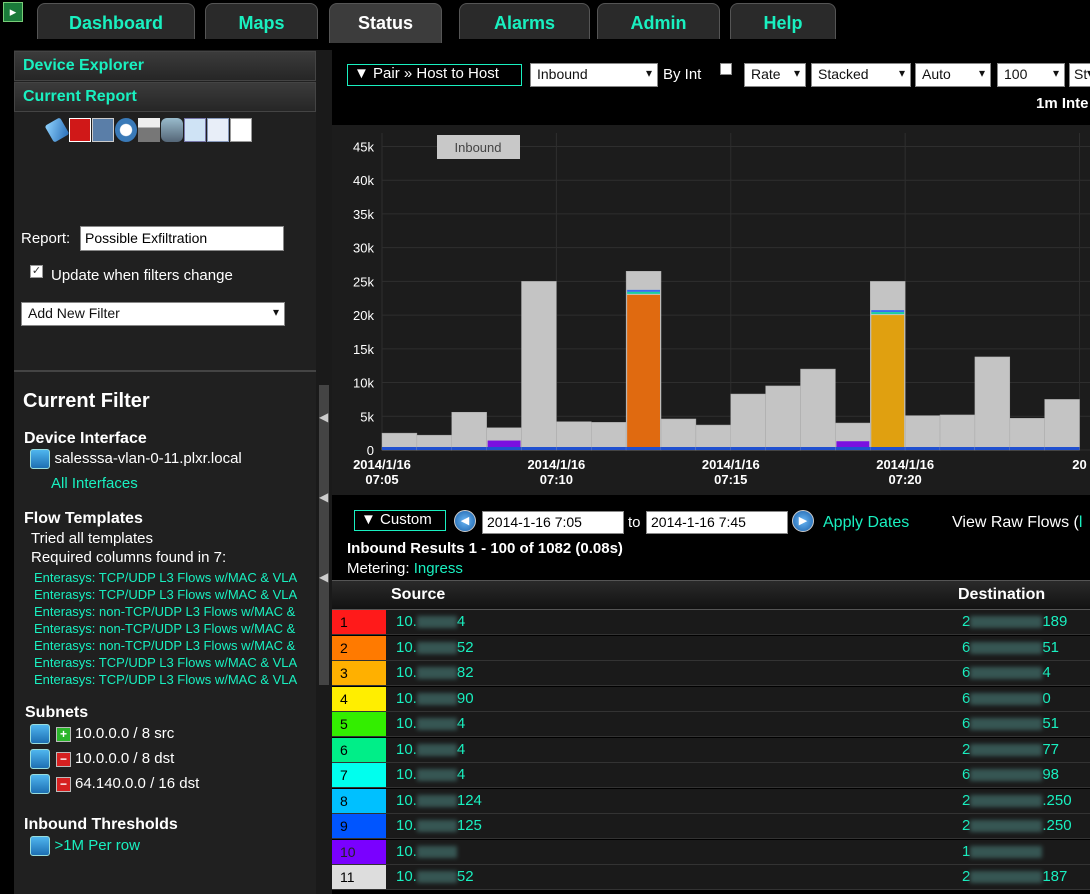  What do you see at coordinates (1017, 523) in the screenshot?
I see `view-raw-flows-link: View Raw Flows (l` at bounding box center [1017, 523].